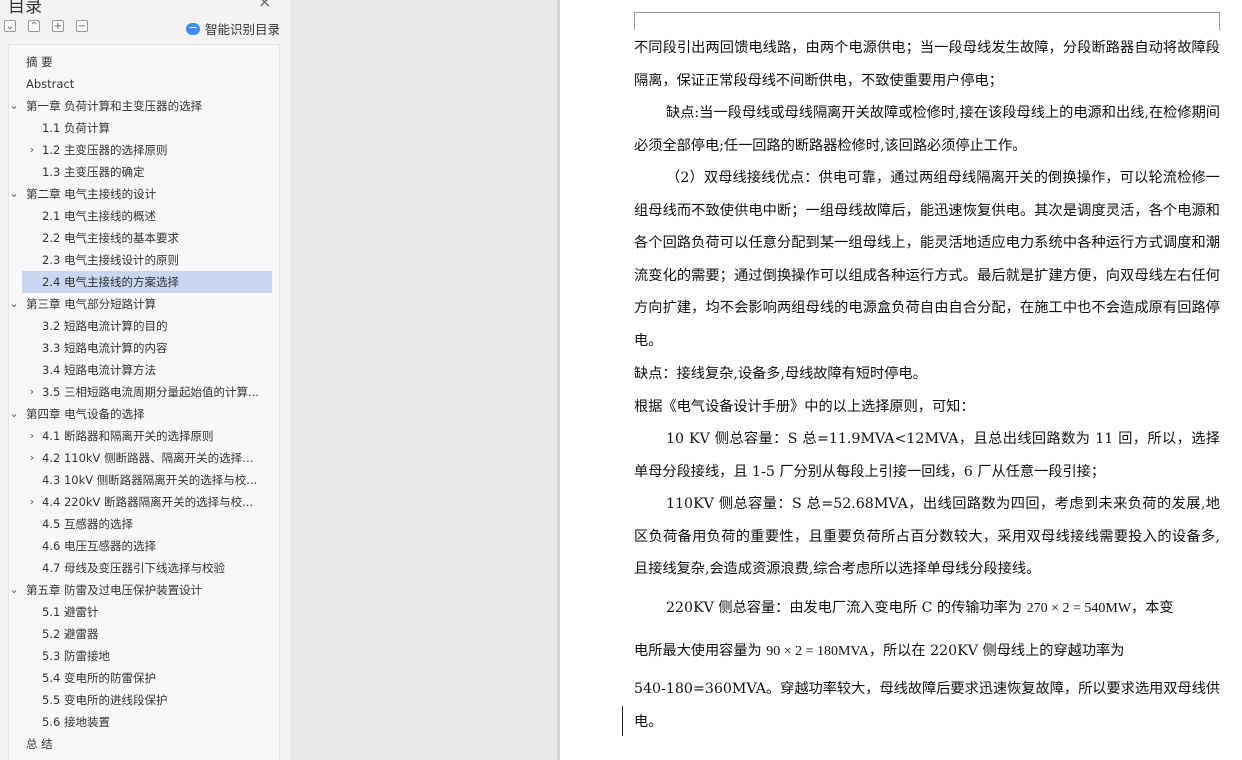 Image resolution: width=1242 pixels, height=760 pixels. I want to click on toc-section-item: › 1.2 主变压器的选择原则, so click(147, 150).